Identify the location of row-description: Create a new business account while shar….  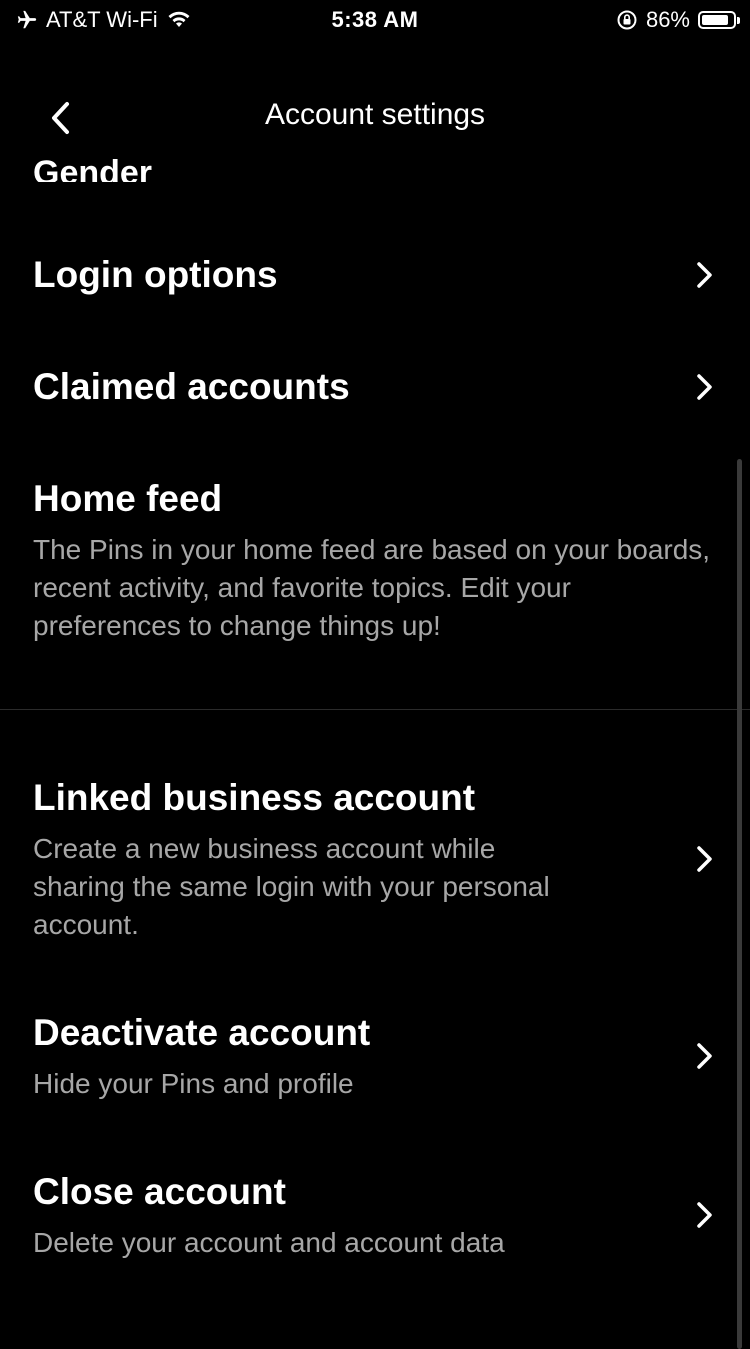
(291, 886).